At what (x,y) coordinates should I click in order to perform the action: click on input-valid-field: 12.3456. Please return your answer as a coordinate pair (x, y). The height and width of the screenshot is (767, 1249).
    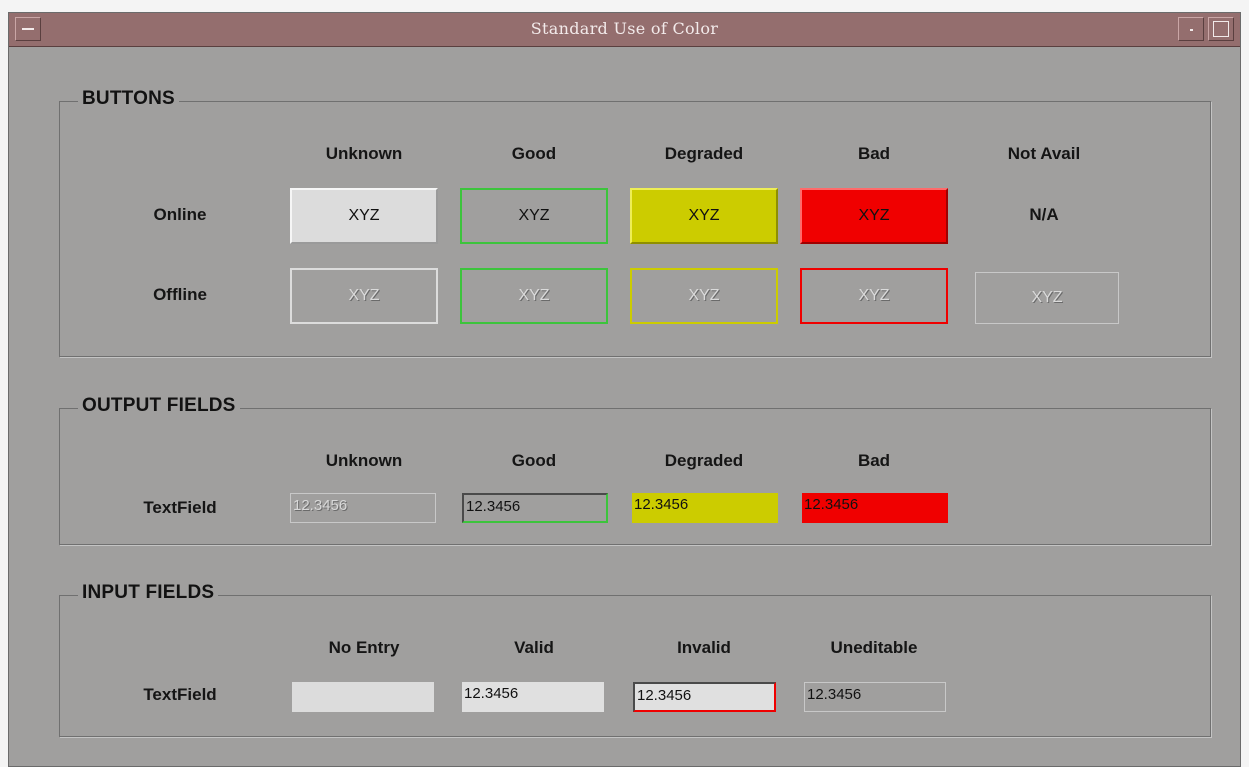
    Looking at the image, I should click on (533, 697).